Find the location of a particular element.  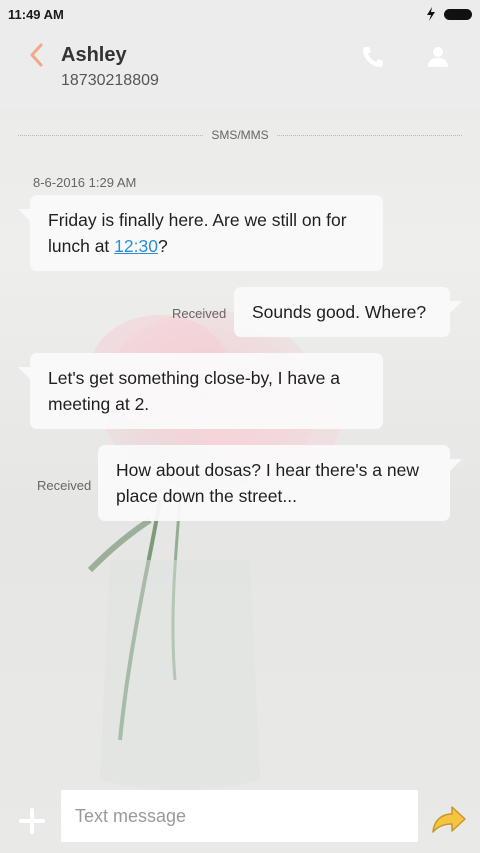

message-input is located at coordinates (239, 816).